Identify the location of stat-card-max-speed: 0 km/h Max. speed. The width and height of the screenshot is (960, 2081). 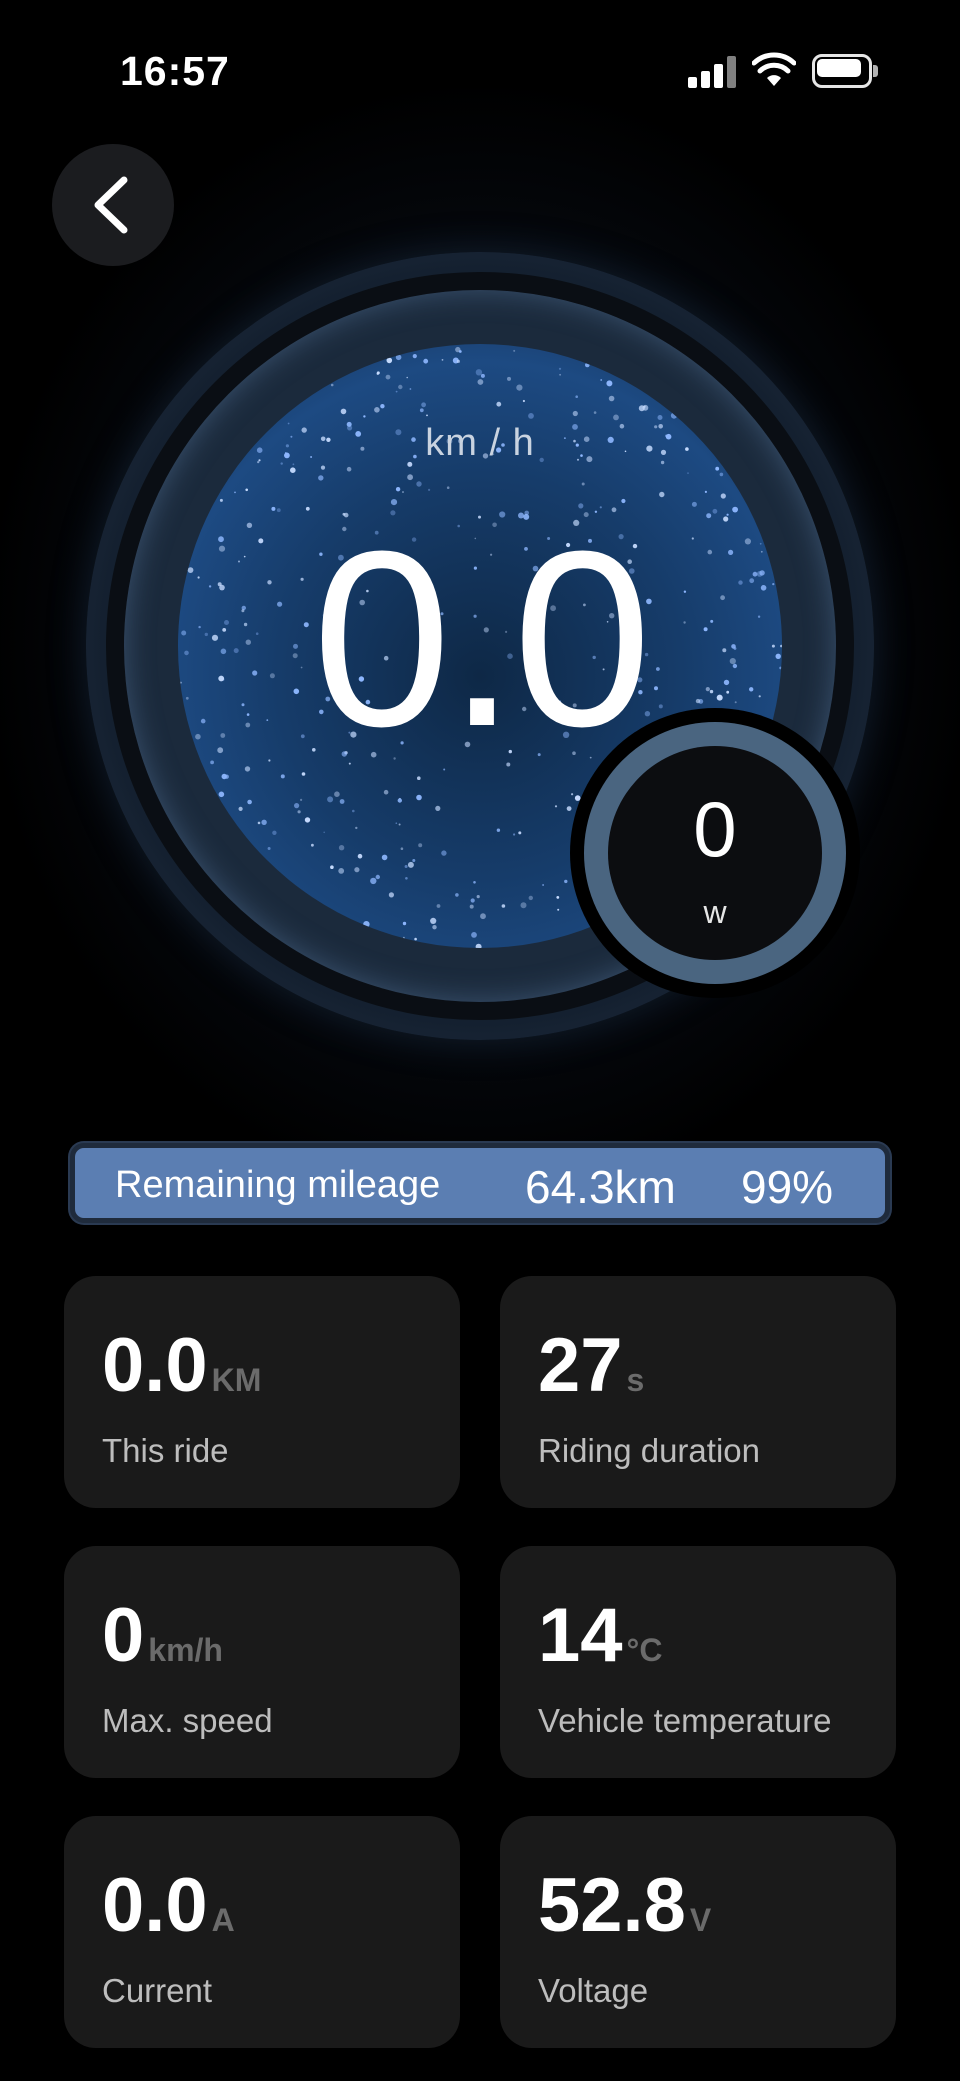
(262, 1662).